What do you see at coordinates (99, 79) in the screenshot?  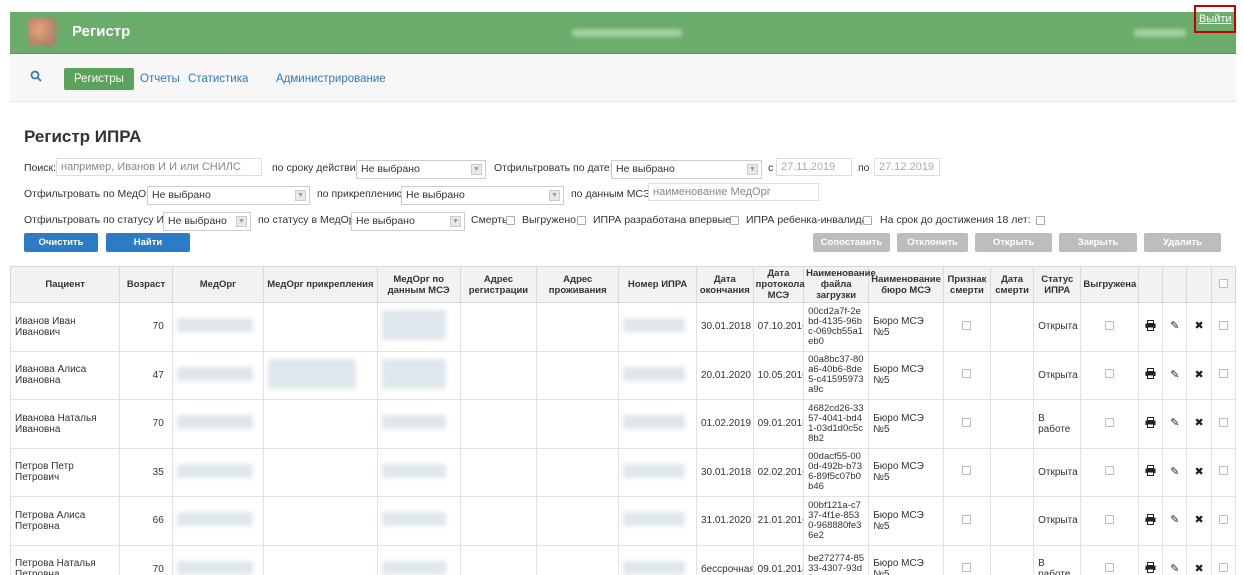 I see `tab-registers: Регистры` at bounding box center [99, 79].